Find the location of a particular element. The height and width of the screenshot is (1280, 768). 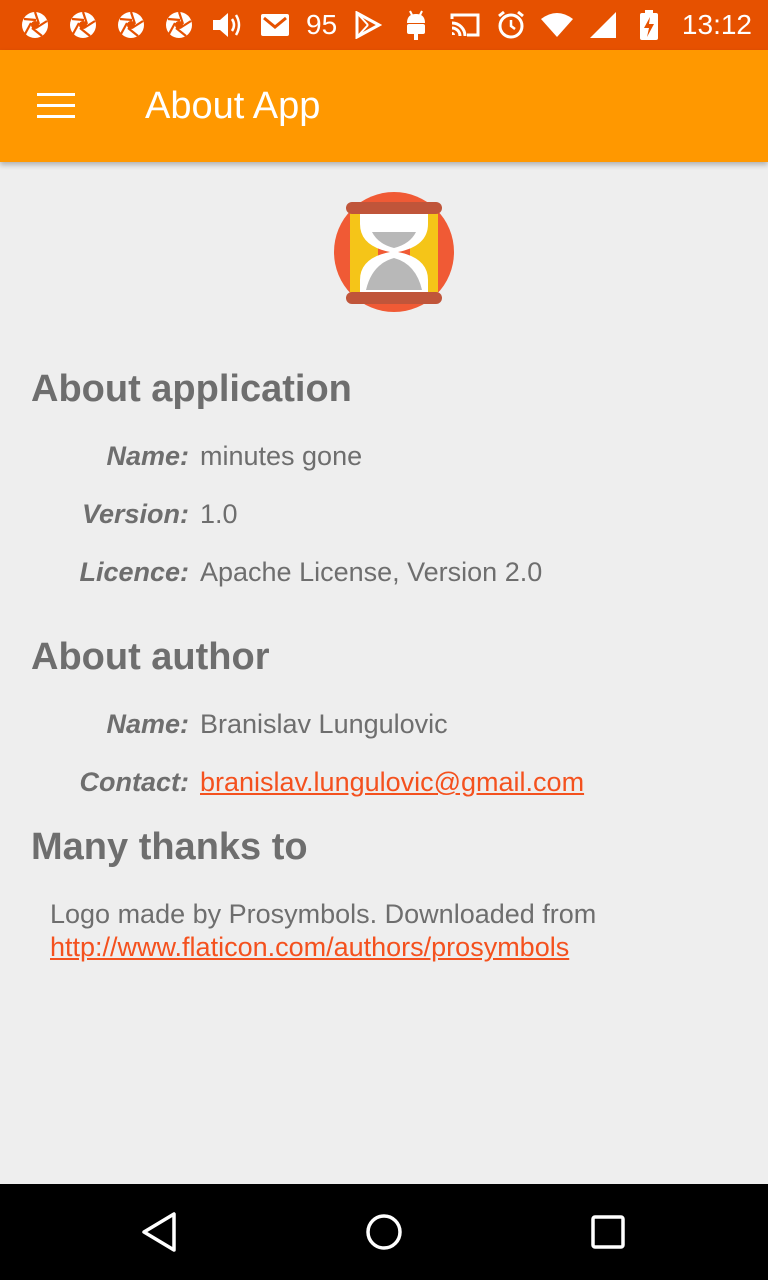

about-application-heading: About application is located at coordinates (191, 389).